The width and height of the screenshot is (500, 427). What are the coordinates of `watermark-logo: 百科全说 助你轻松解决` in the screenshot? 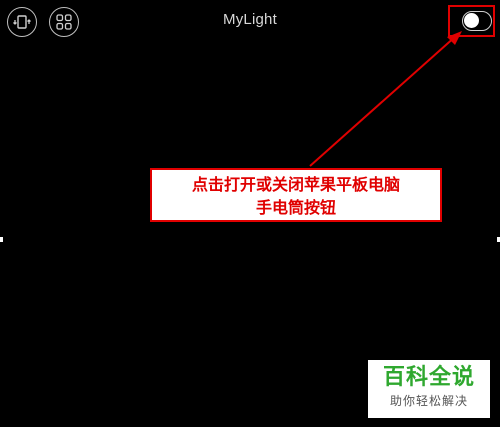 It's located at (429, 389).